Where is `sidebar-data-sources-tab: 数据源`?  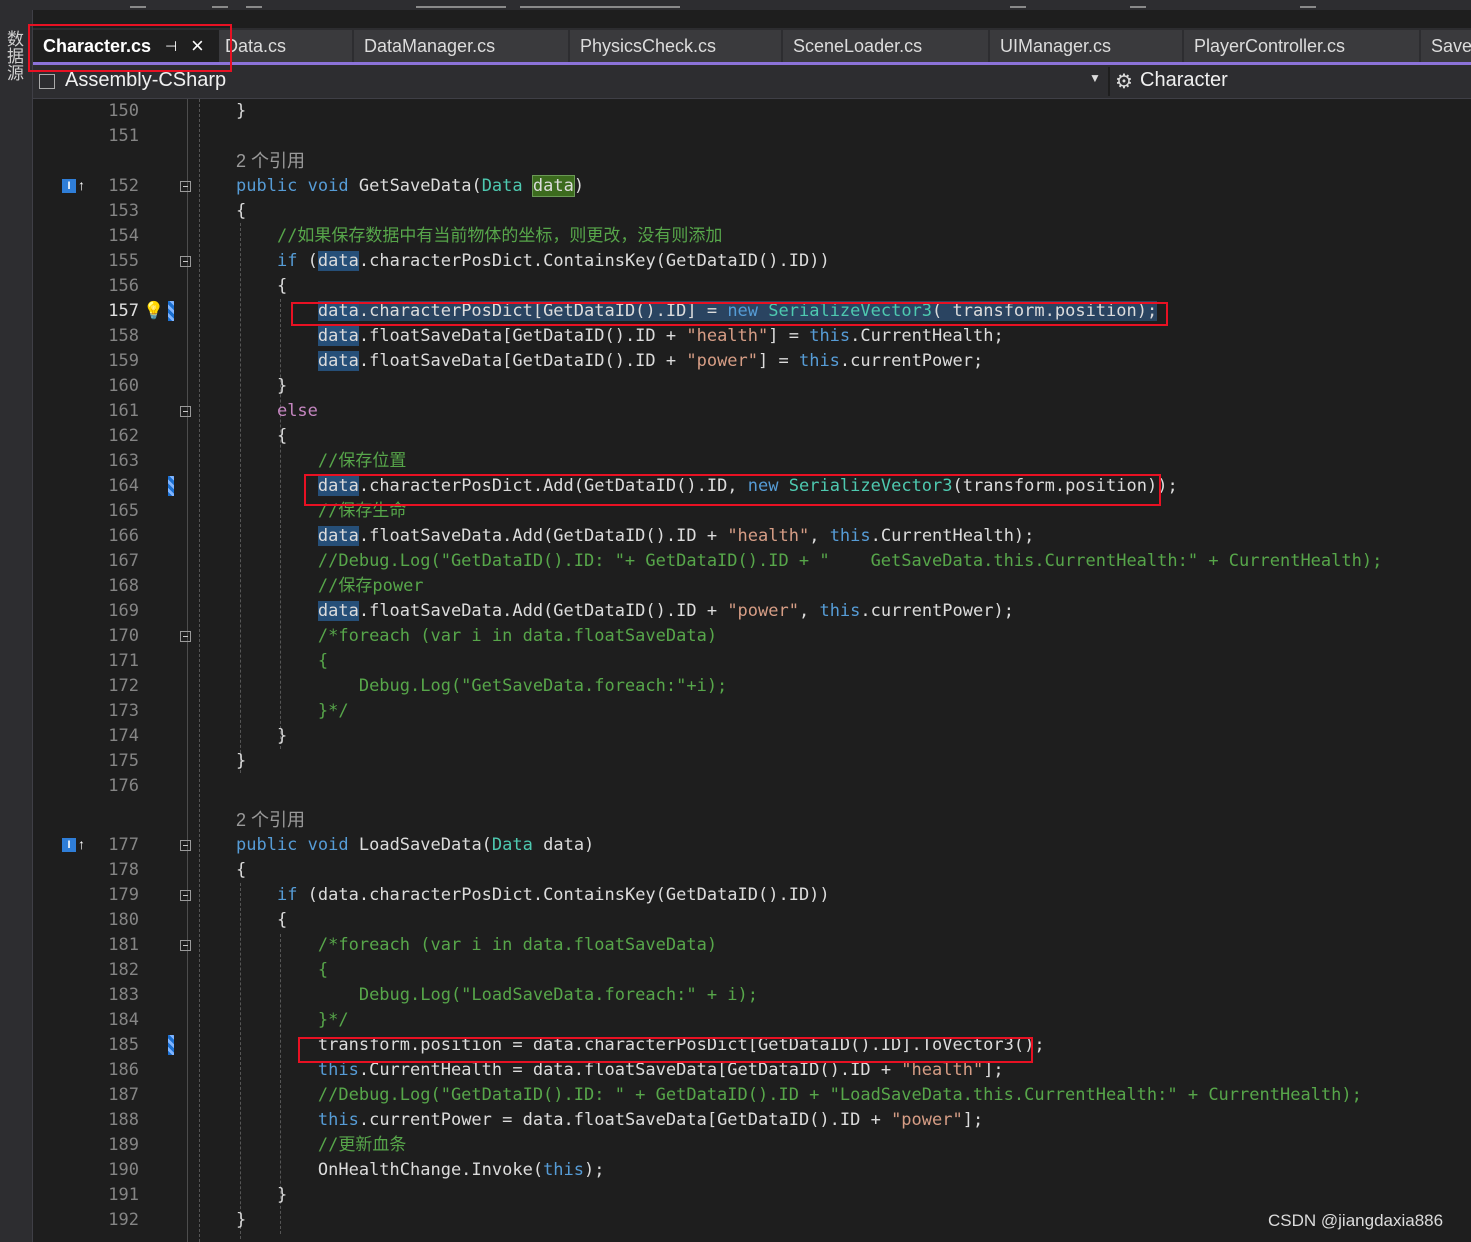
sidebar-data-sources-tab: 数据源 is located at coordinates (12, 55).